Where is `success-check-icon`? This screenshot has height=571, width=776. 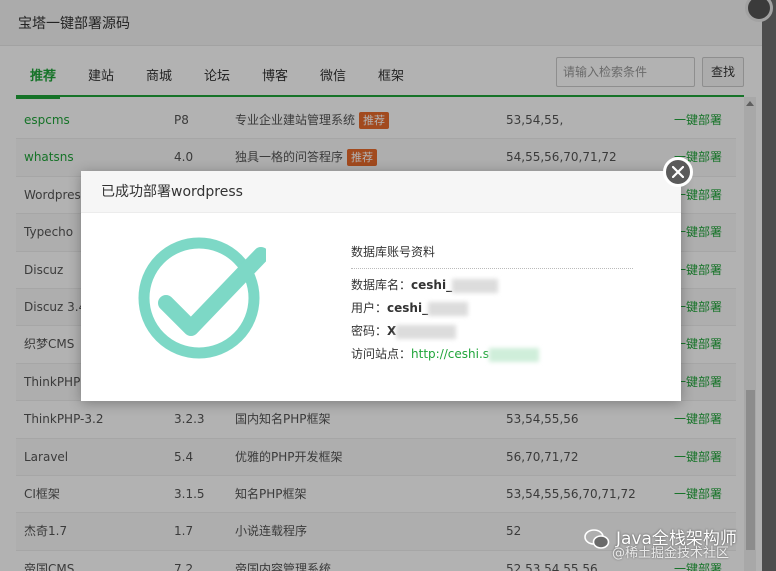
success-check-icon is located at coordinates (202, 298).